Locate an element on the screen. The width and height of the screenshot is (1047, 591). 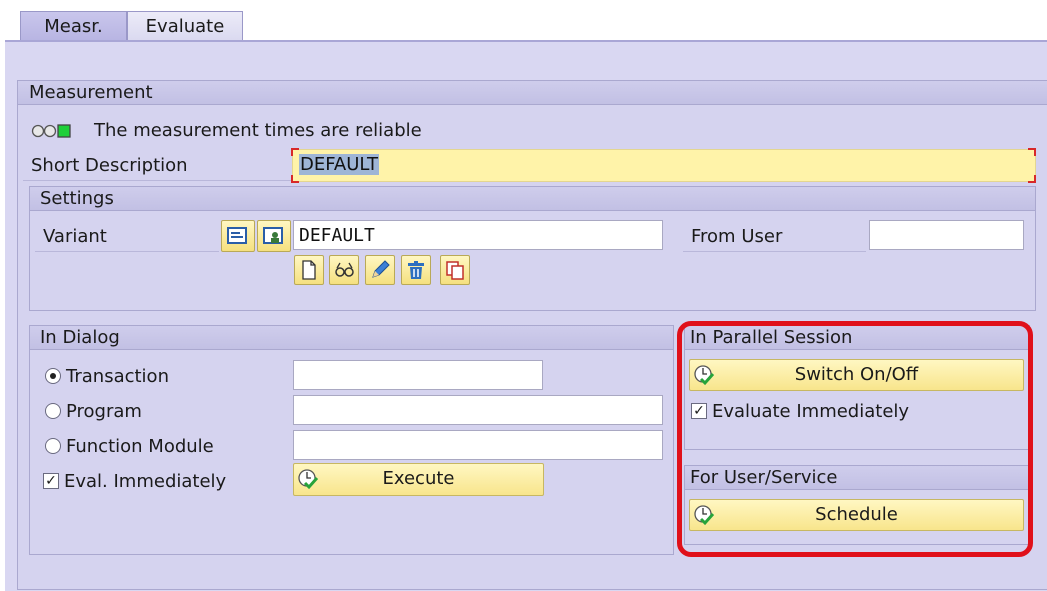
function-module-input is located at coordinates (478, 445).